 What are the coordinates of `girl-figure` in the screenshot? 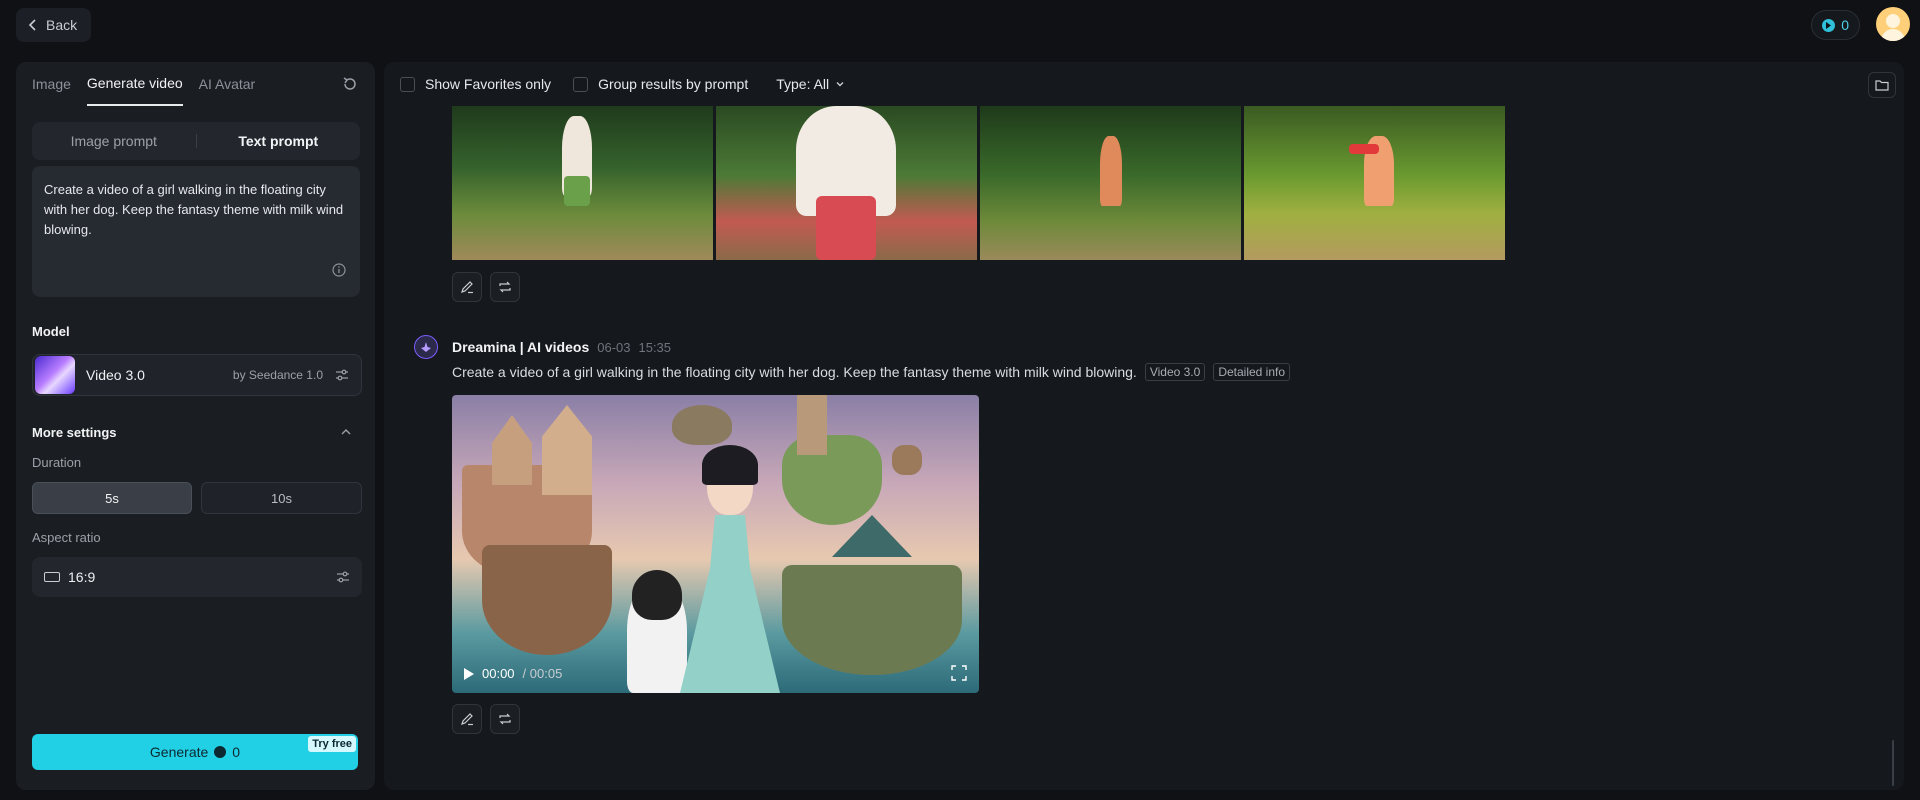 It's located at (1111, 171).